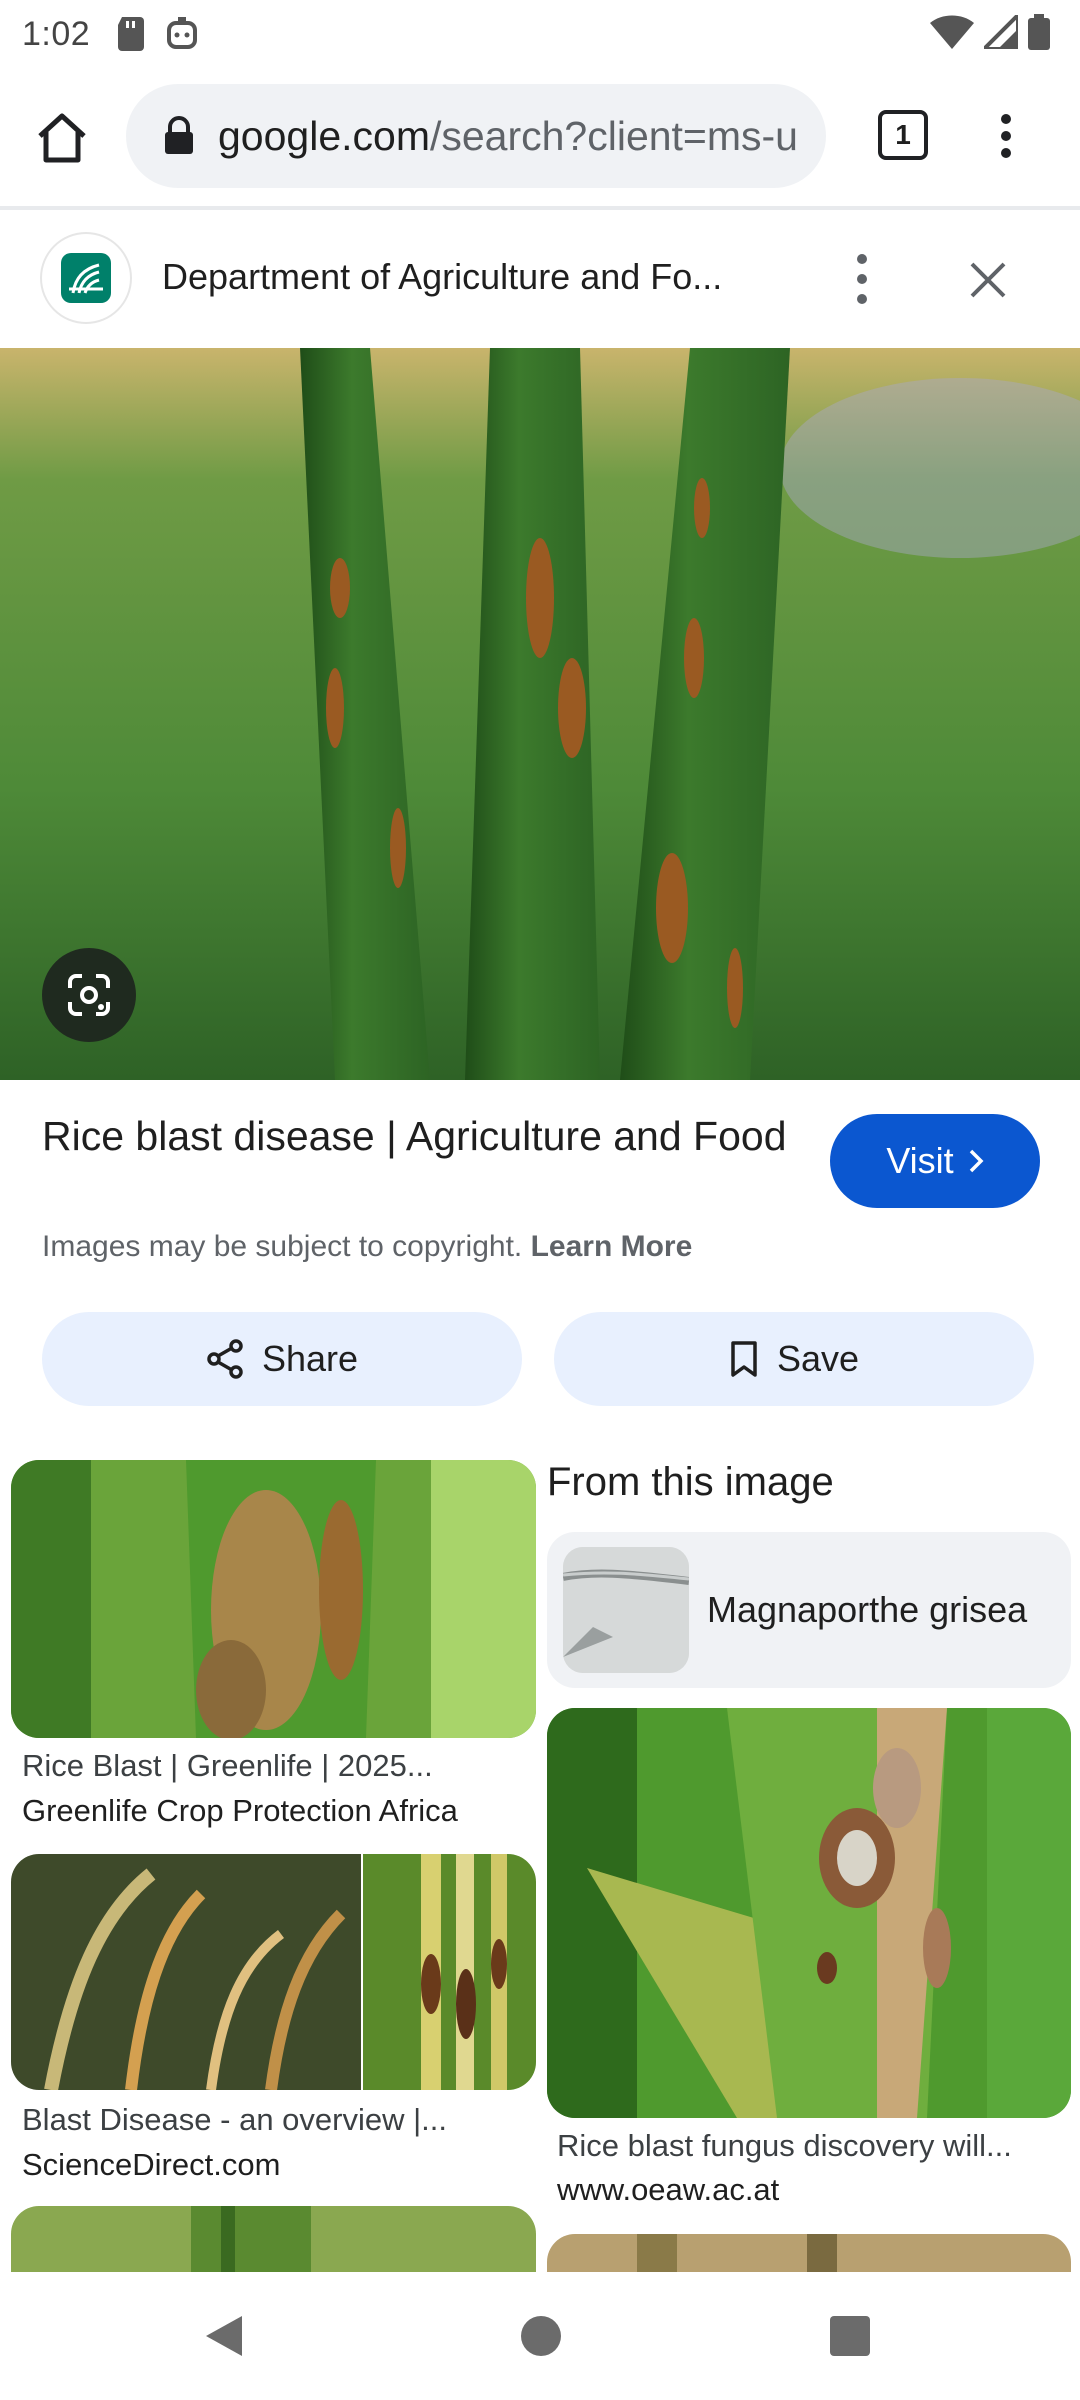 The width and height of the screenshot is (1080, 2400). What do you see at coordinates (613, 135) in the screenshot?
I see `url-path: /search?client=ms-u` at bounding box center [613, 135].